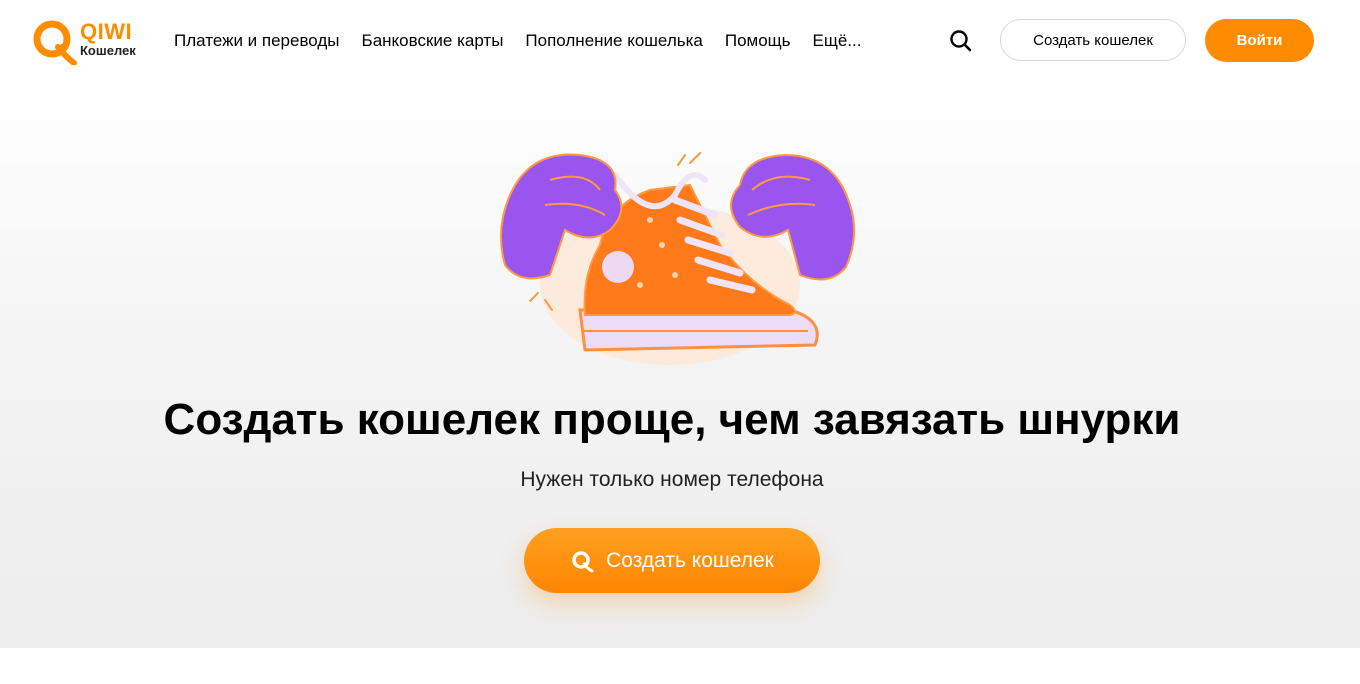 The width and height of the screenshot is (1360, 684). I want to click on nav-item-bank-cards: Банковские карты, so click(433, 42).